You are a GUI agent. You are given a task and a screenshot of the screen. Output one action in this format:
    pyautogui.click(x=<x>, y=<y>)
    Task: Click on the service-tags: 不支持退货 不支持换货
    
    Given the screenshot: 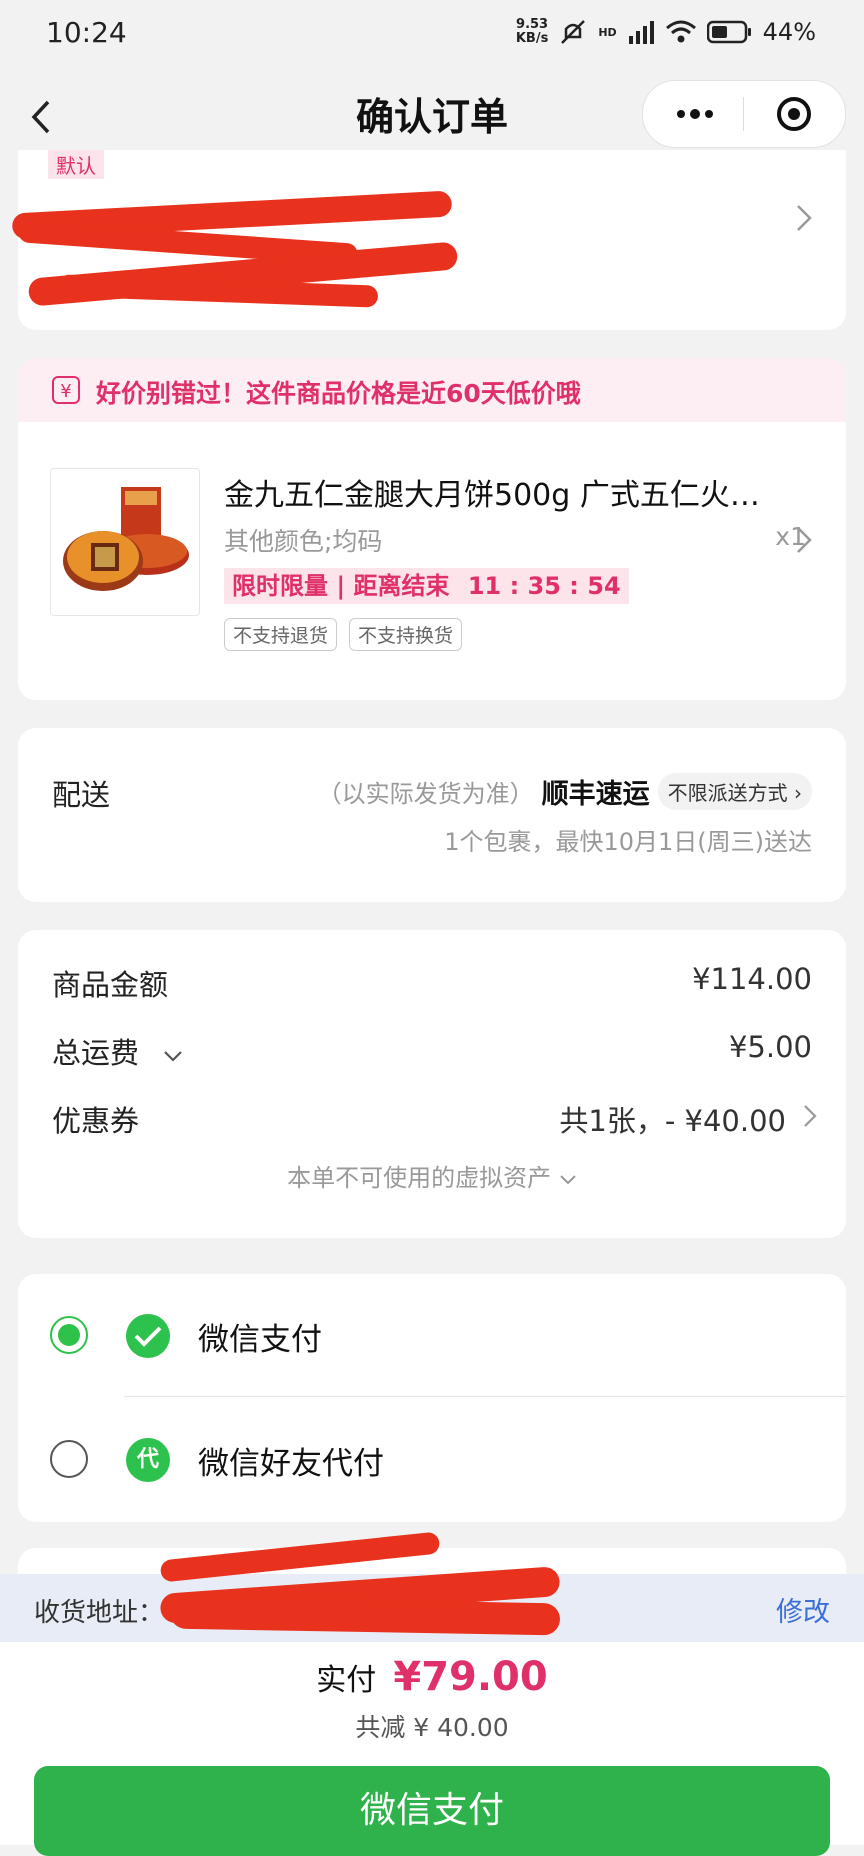 What is the action you would take?
    pyautogui.click(x=343, y=634)
    